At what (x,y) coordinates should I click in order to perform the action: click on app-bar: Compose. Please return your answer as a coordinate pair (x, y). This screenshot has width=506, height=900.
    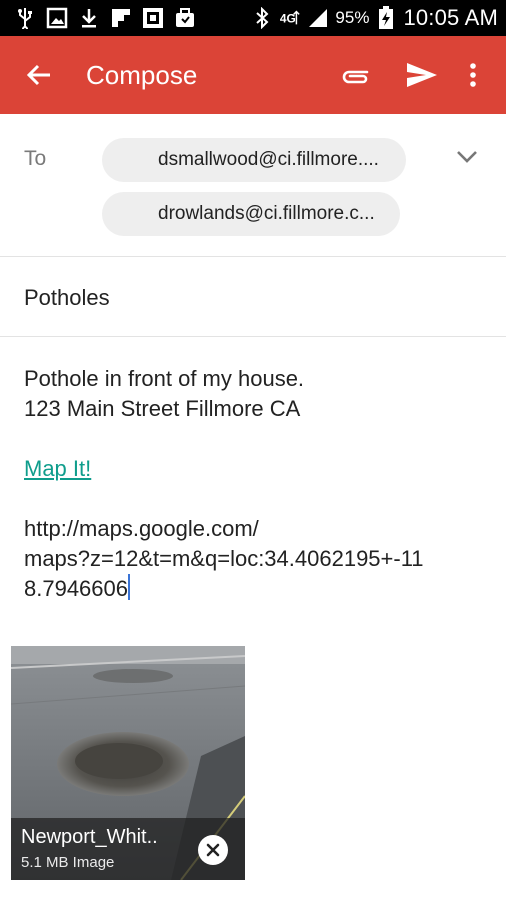
    Looking at the image, I should click on (253, 75).